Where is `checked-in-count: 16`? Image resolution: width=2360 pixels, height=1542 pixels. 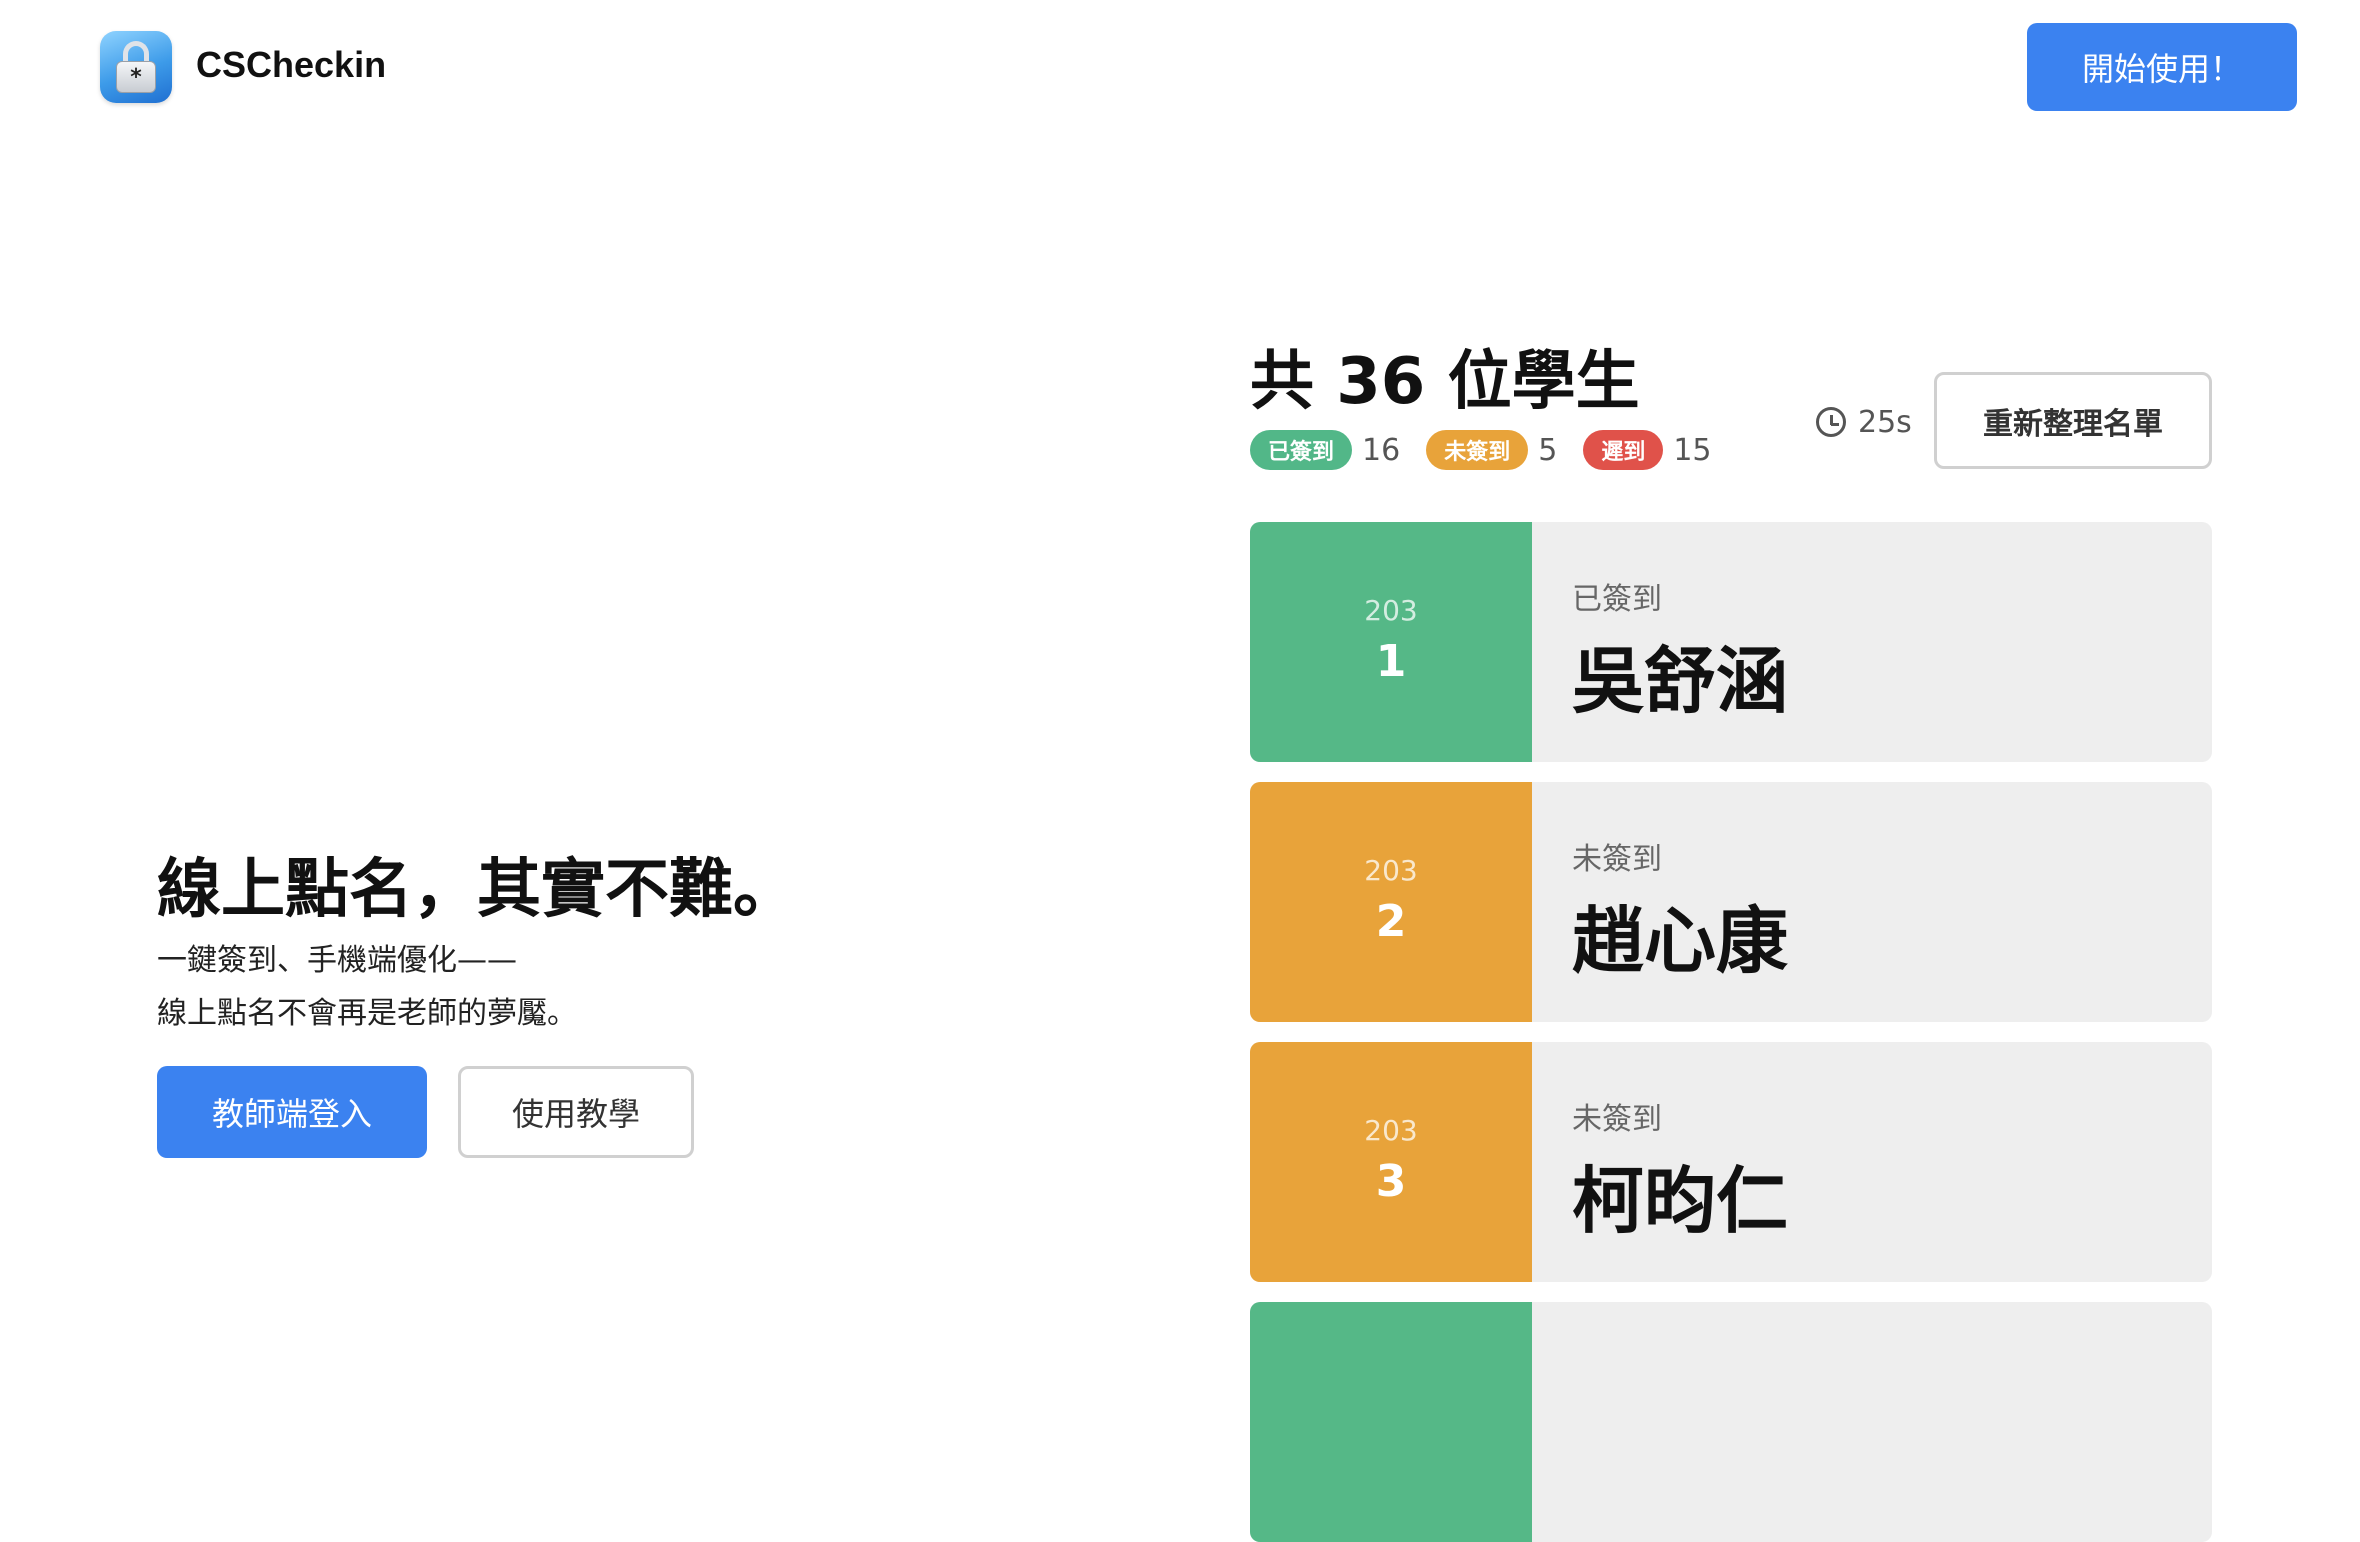
checked-in-count: 16 is located at coordinates (1381, 450).